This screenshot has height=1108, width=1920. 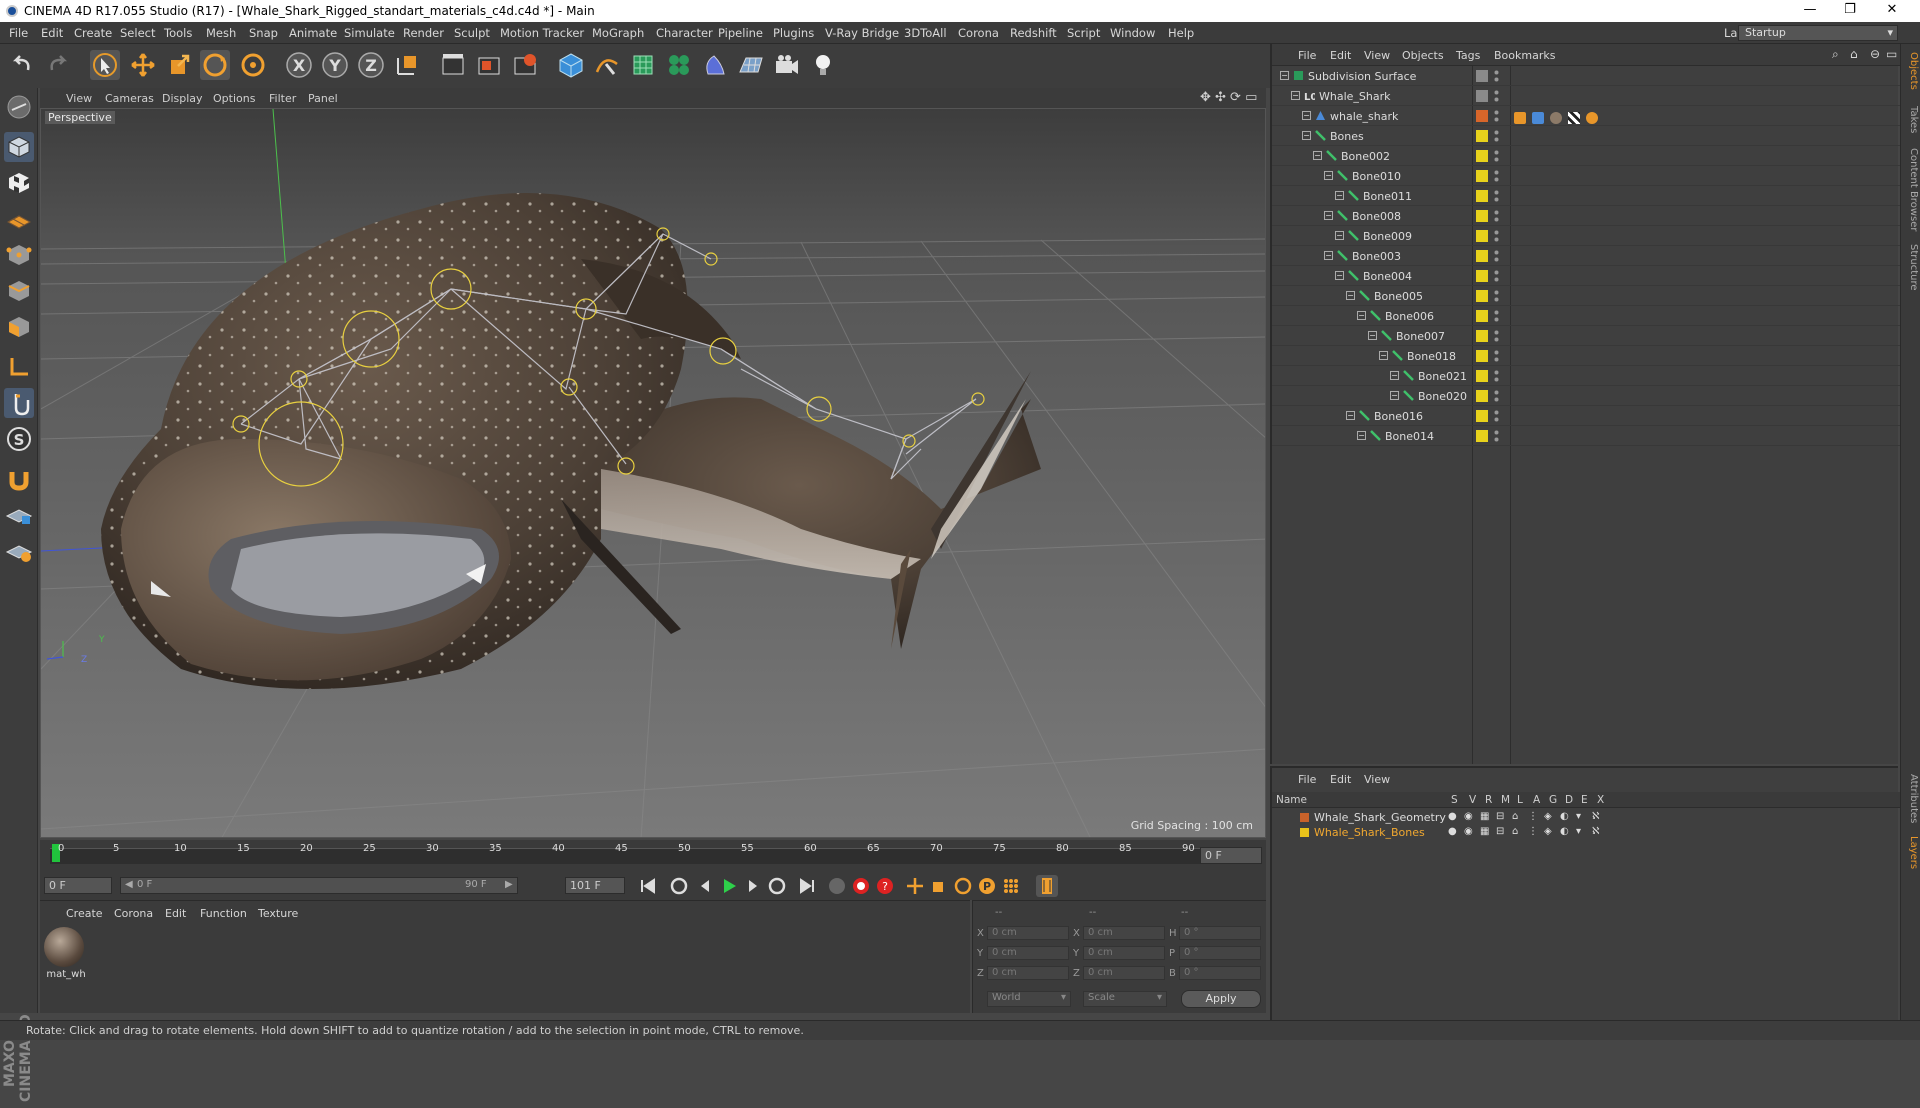 I want to click on menu-file: File, so click(x=18, y=33).